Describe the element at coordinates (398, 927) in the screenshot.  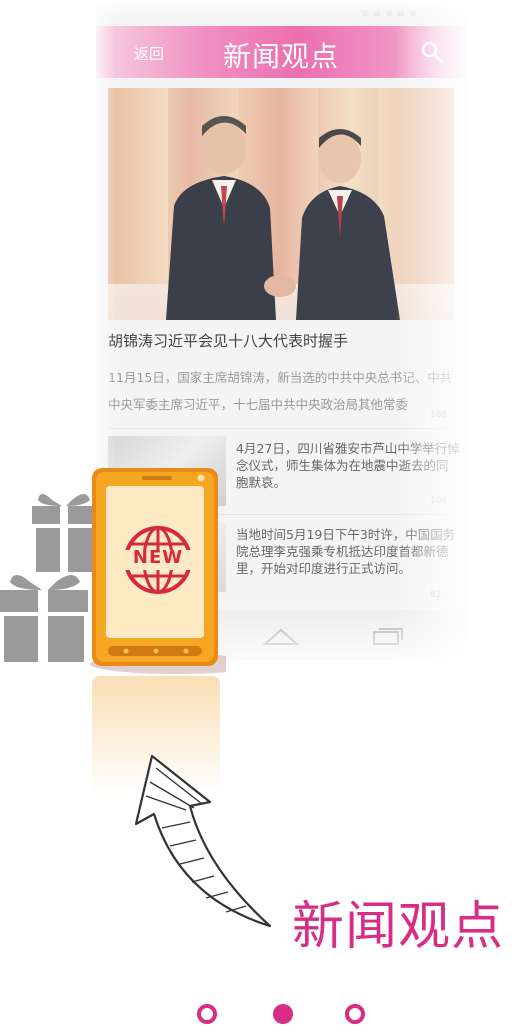
I see `slogan: 新闻观点` at that location.